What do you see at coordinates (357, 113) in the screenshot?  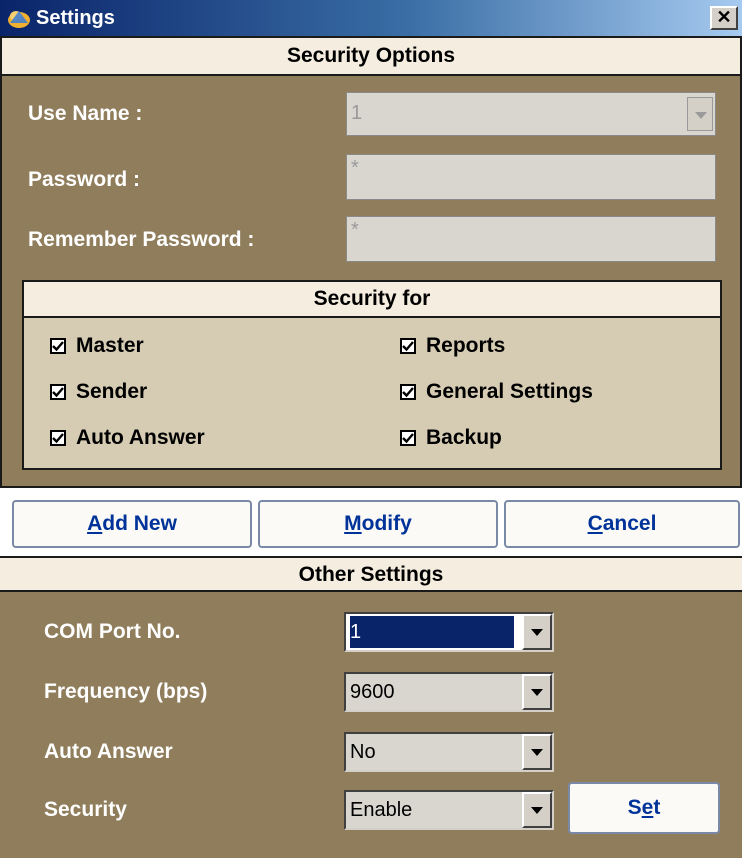 I see `user-name-value: 1` at bounding box center [357, 113].